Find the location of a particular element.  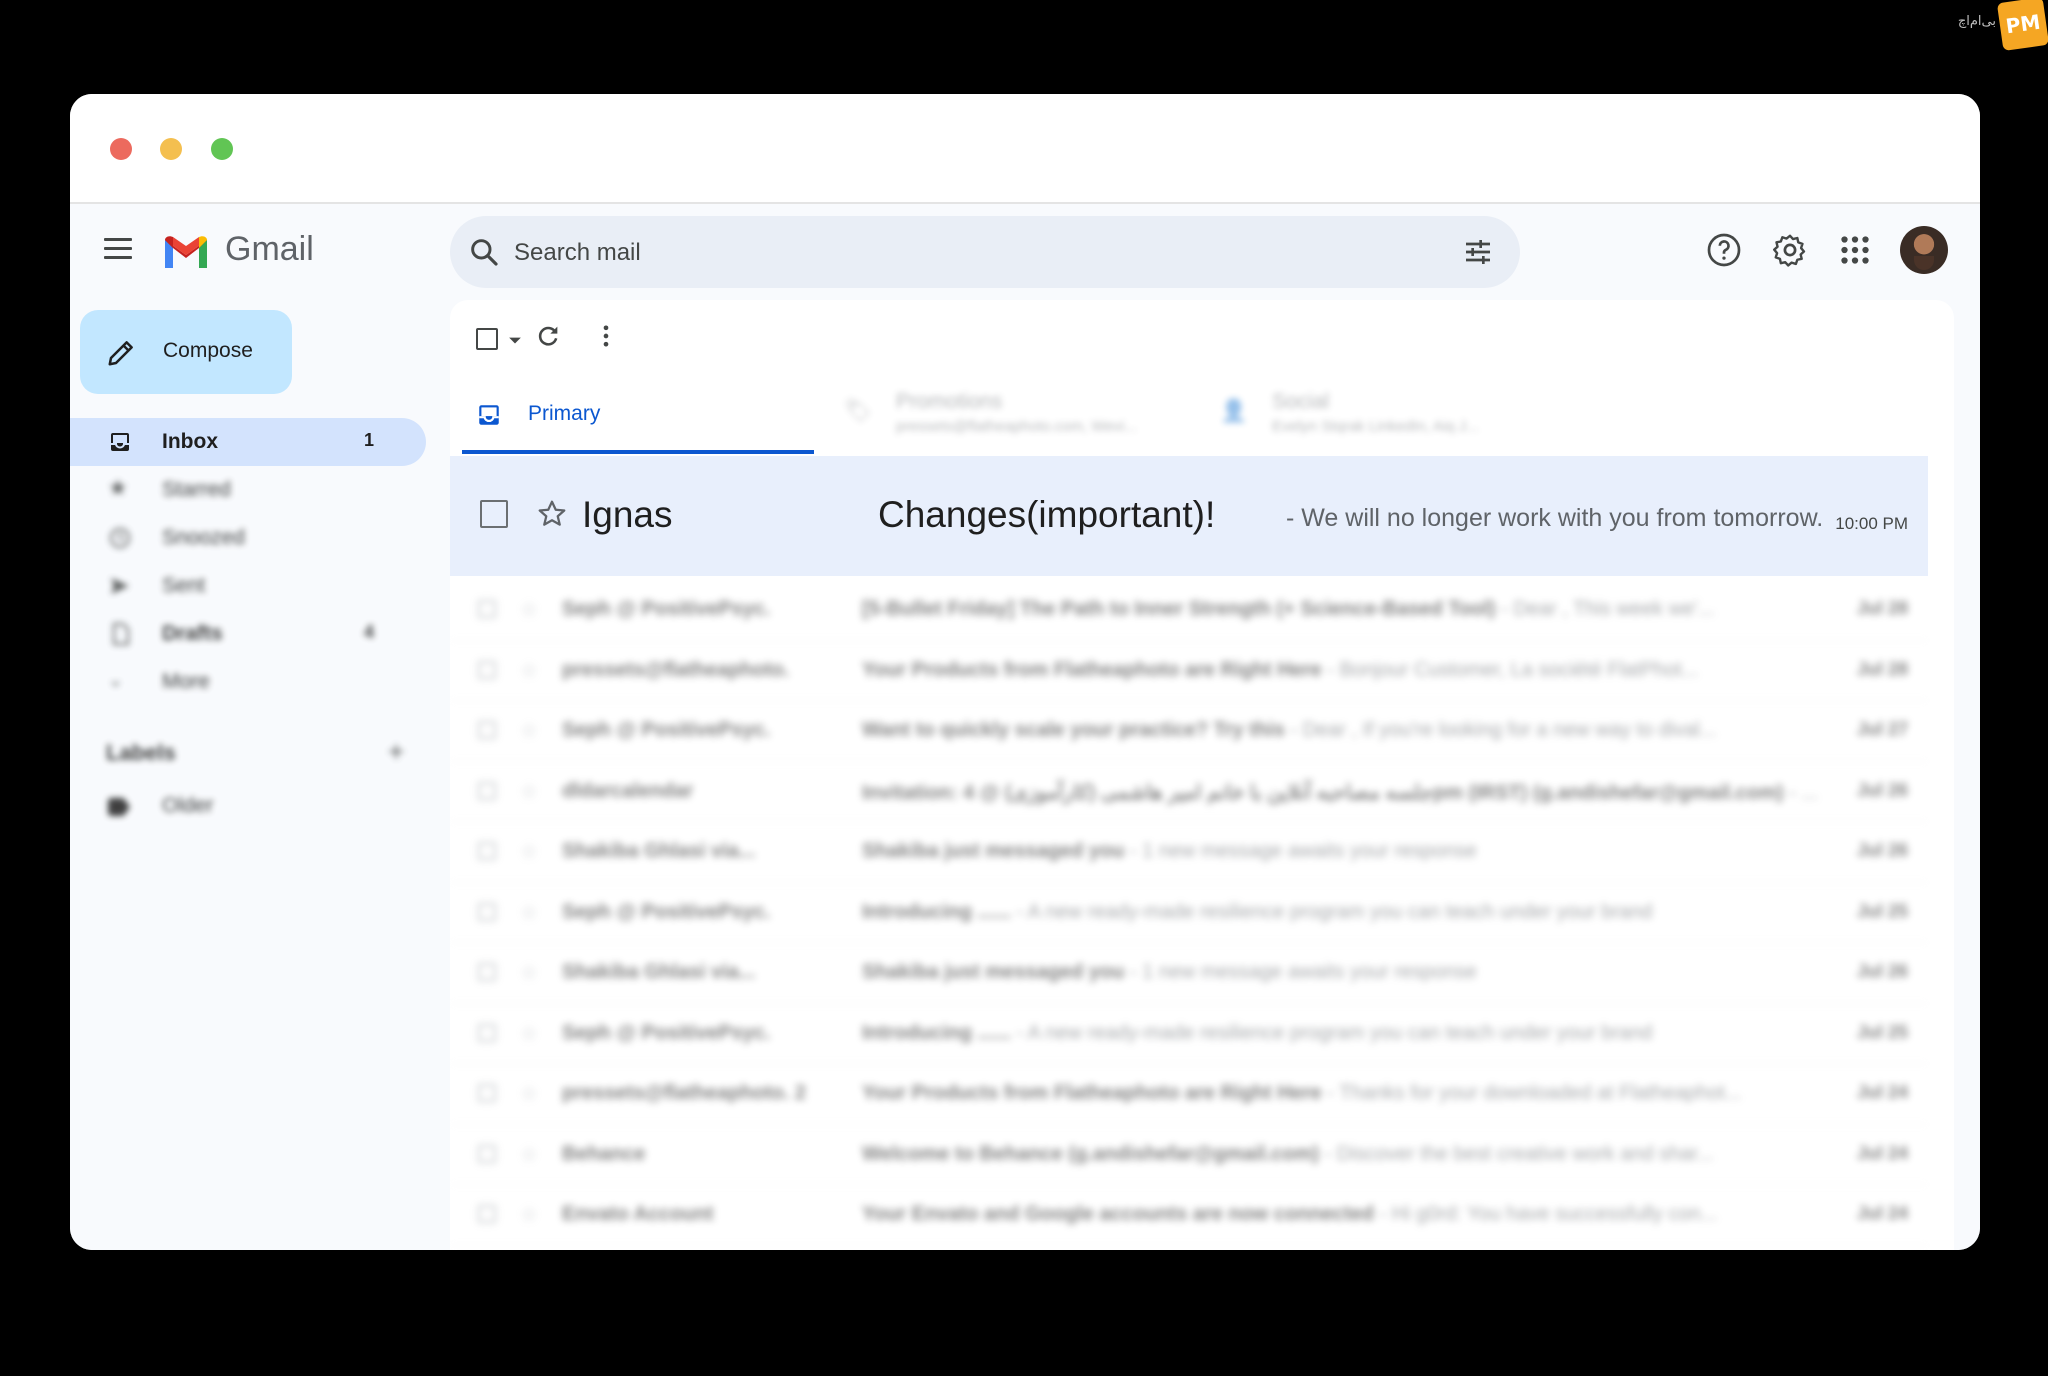

label-name: Older is located at coordinates (188, 805).